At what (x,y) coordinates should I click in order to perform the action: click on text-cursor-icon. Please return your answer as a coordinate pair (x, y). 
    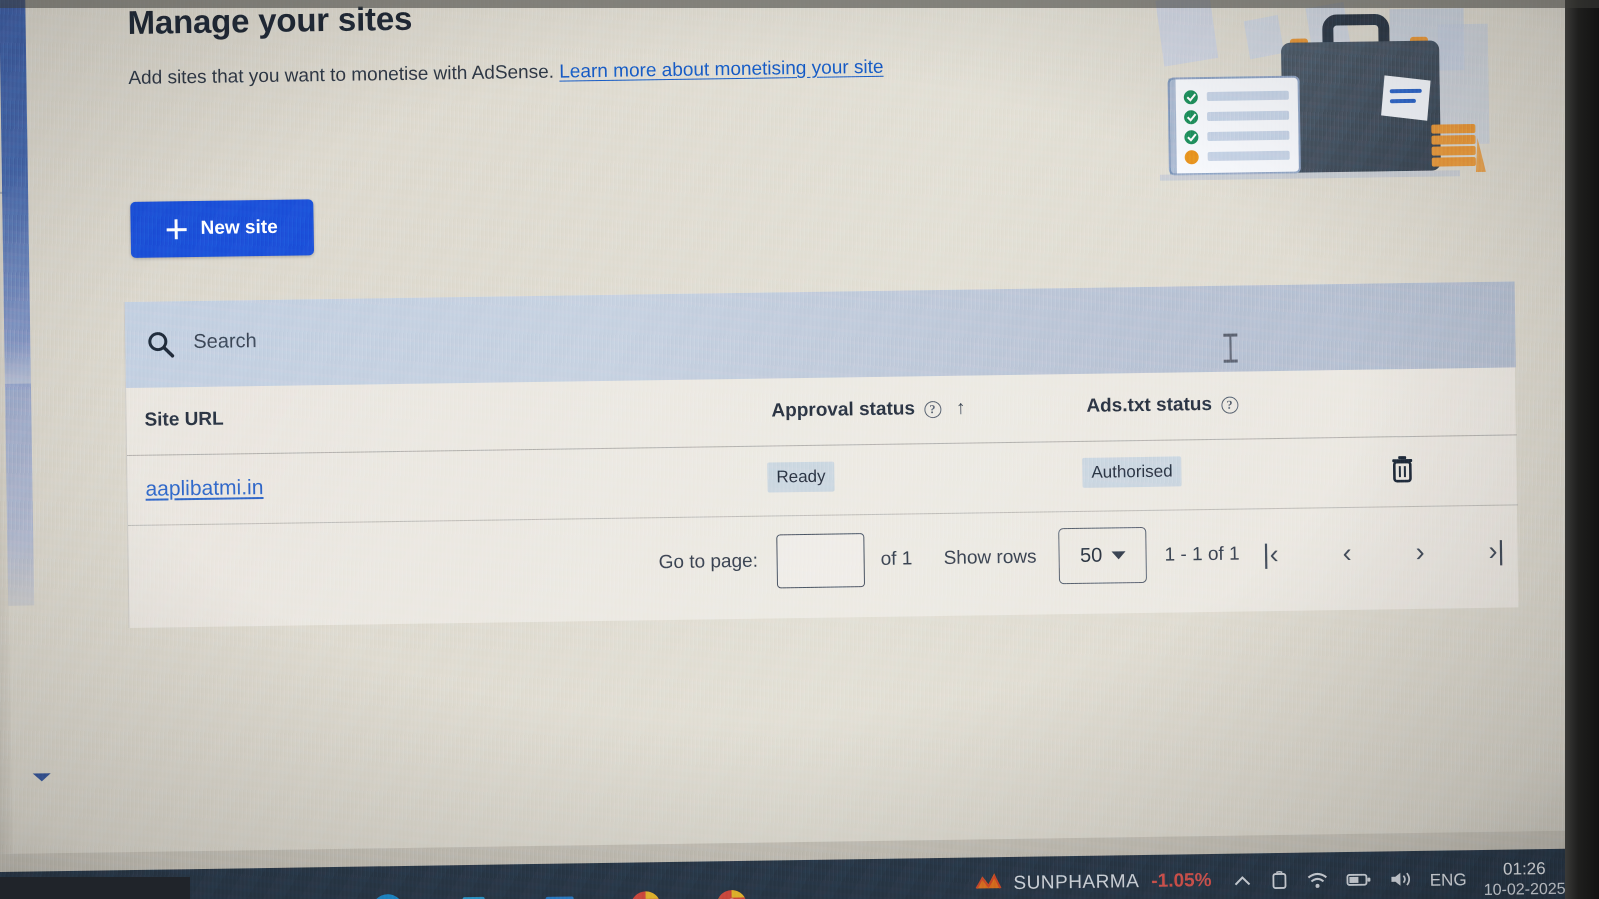
    Looking at the image, I should click on (1230, 349).